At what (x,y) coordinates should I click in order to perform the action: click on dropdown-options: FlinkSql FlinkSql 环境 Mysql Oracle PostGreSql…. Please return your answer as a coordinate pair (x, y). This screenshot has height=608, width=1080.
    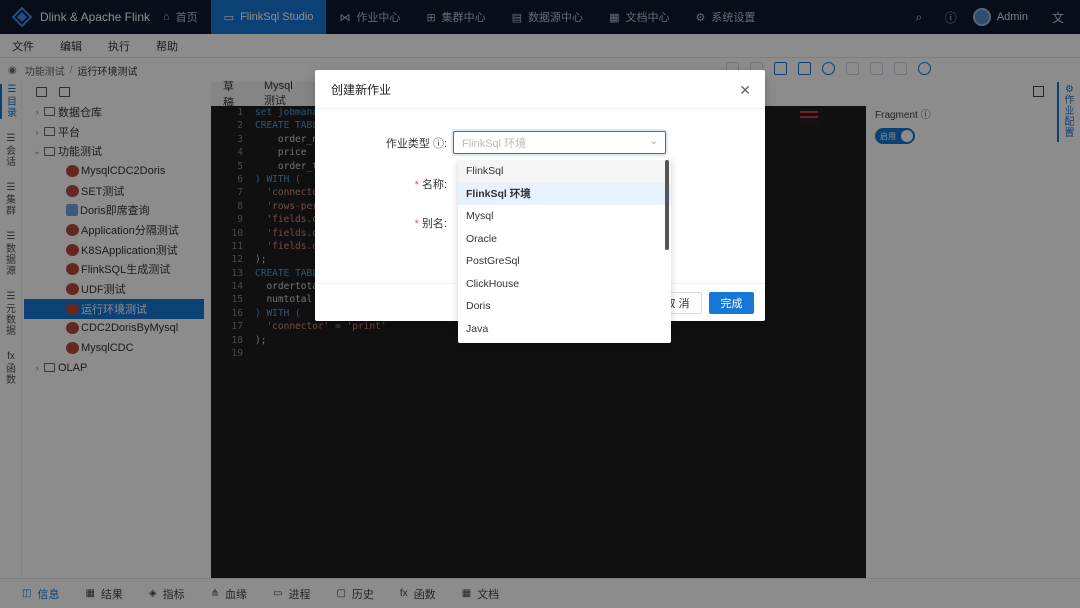
    Looking at the image, I should click on (564, 249).